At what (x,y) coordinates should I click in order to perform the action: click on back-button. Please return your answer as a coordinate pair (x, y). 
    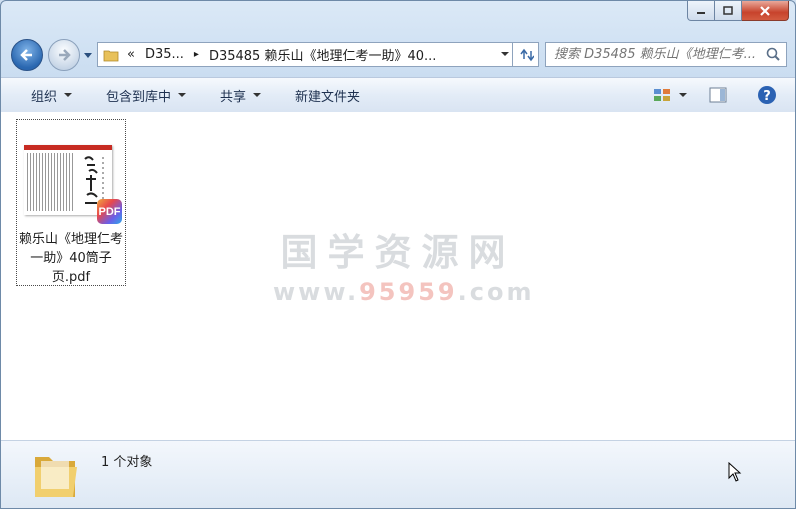
    Looking at the image, I should click on (27, 55).